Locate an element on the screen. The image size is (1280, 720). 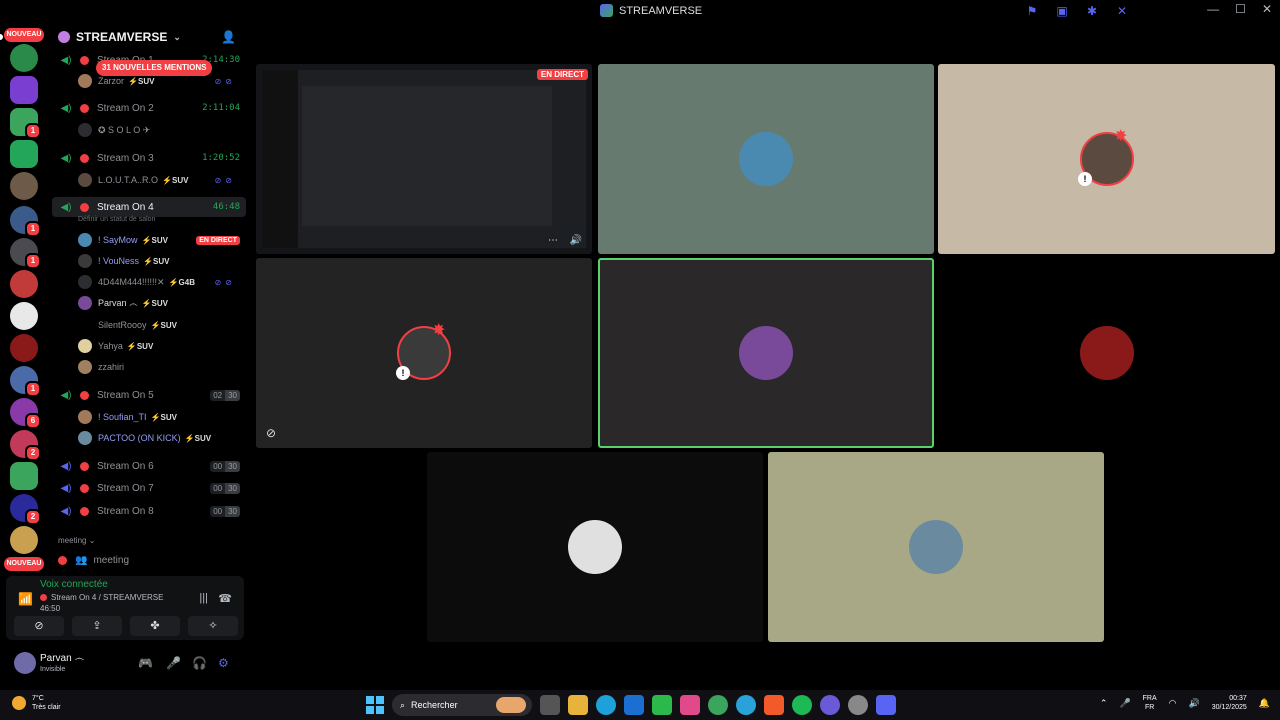
new-pill-top: NOUVEAU is located at coordinates (24, 35).